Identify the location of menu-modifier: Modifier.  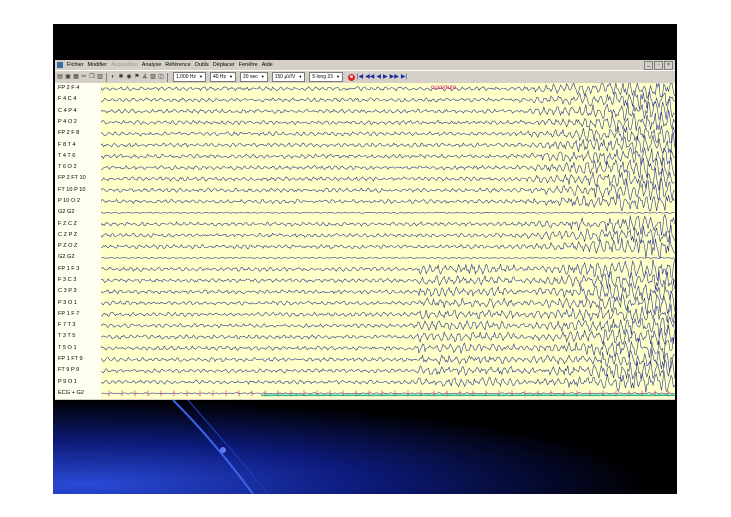
(98, 65).